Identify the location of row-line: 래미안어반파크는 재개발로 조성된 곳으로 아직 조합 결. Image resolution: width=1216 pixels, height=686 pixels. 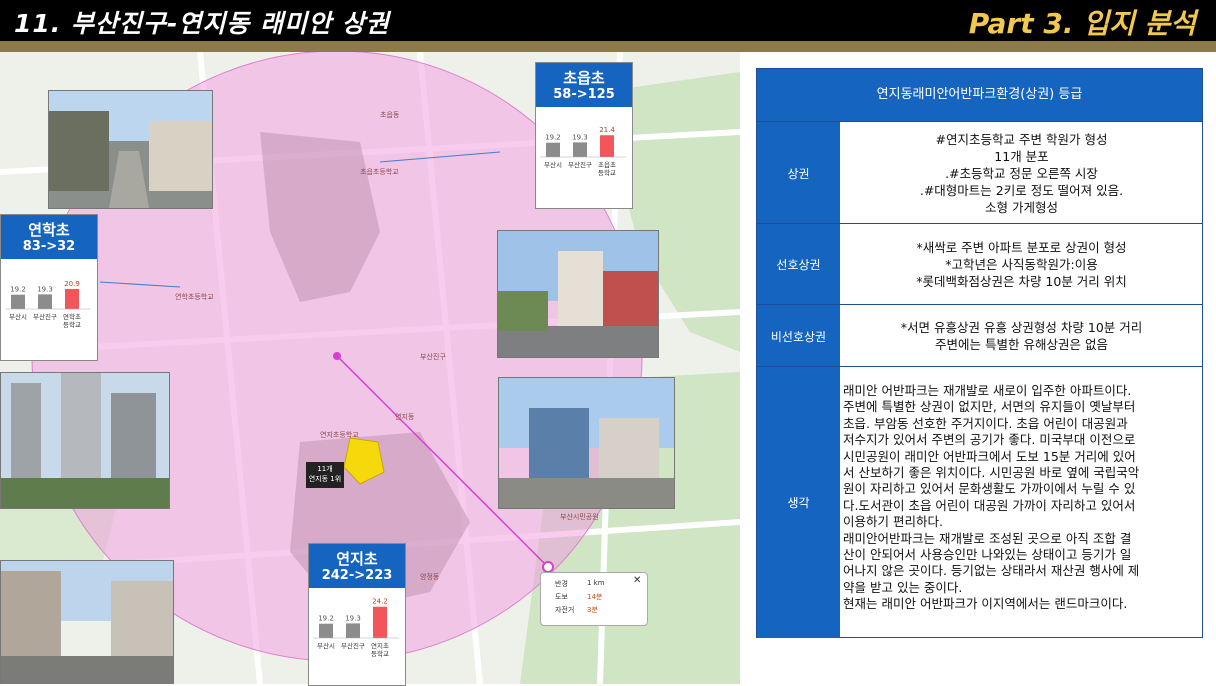
(987, 538).